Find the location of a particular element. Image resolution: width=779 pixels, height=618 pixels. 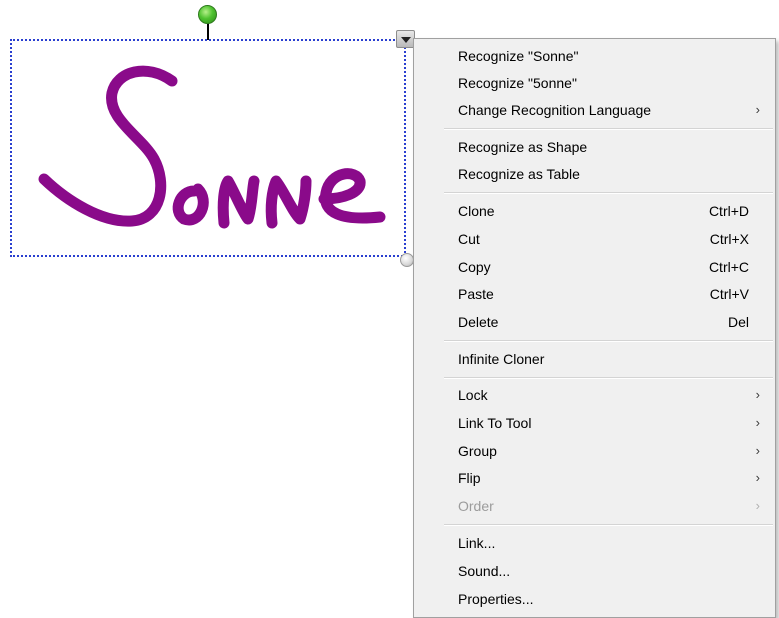

menu-item-shortcut: Ctrl+V is located at coordinates (729, 294).